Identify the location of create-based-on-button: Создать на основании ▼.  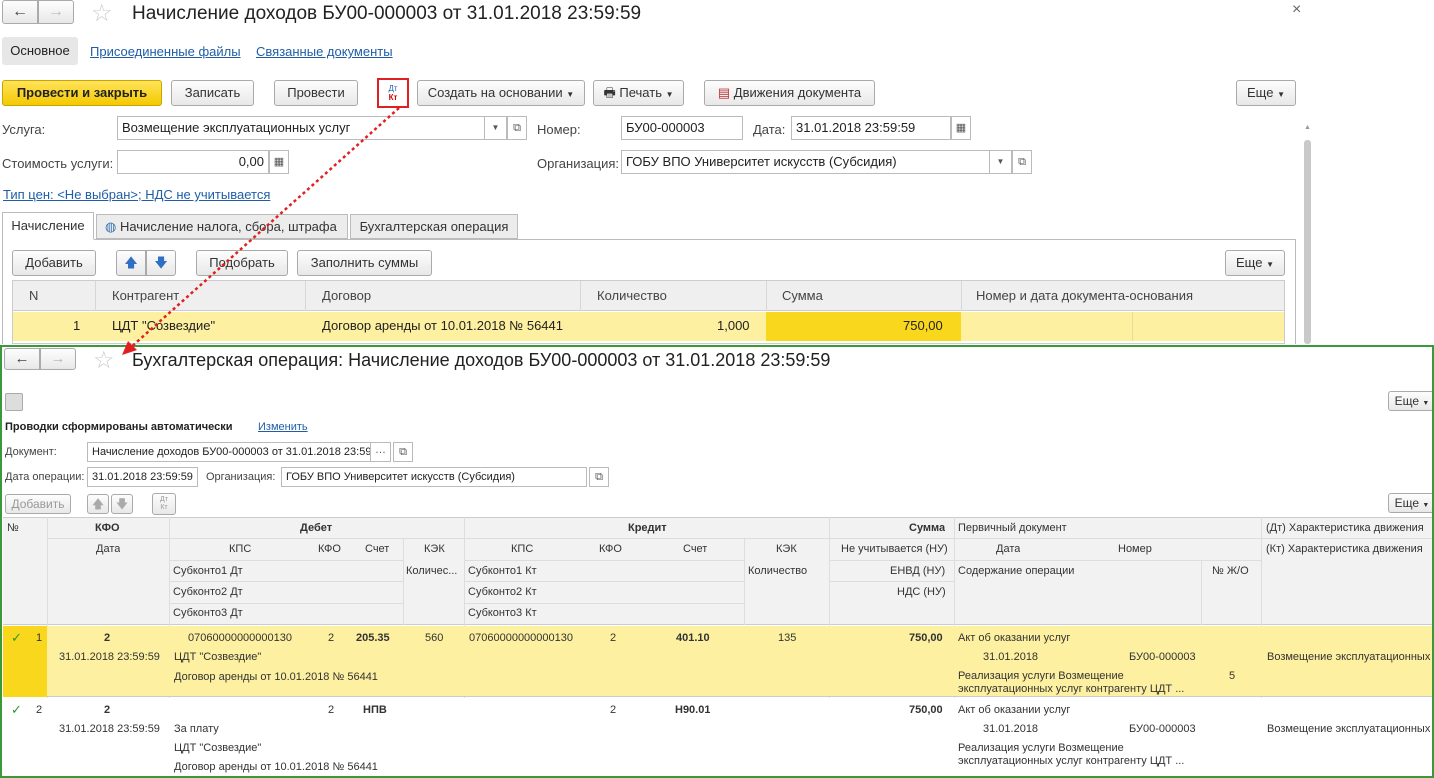
(501, 93).